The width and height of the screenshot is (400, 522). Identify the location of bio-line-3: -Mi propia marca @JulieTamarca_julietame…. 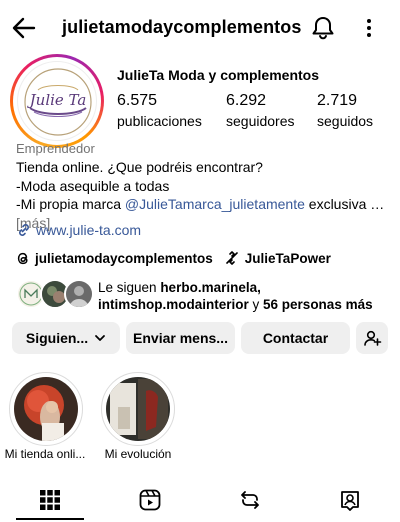
(202, 204).